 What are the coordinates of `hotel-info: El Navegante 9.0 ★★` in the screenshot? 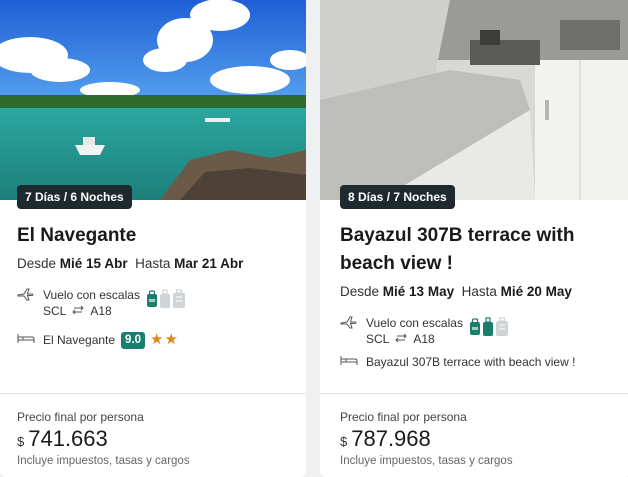 It's located at (98, 340).